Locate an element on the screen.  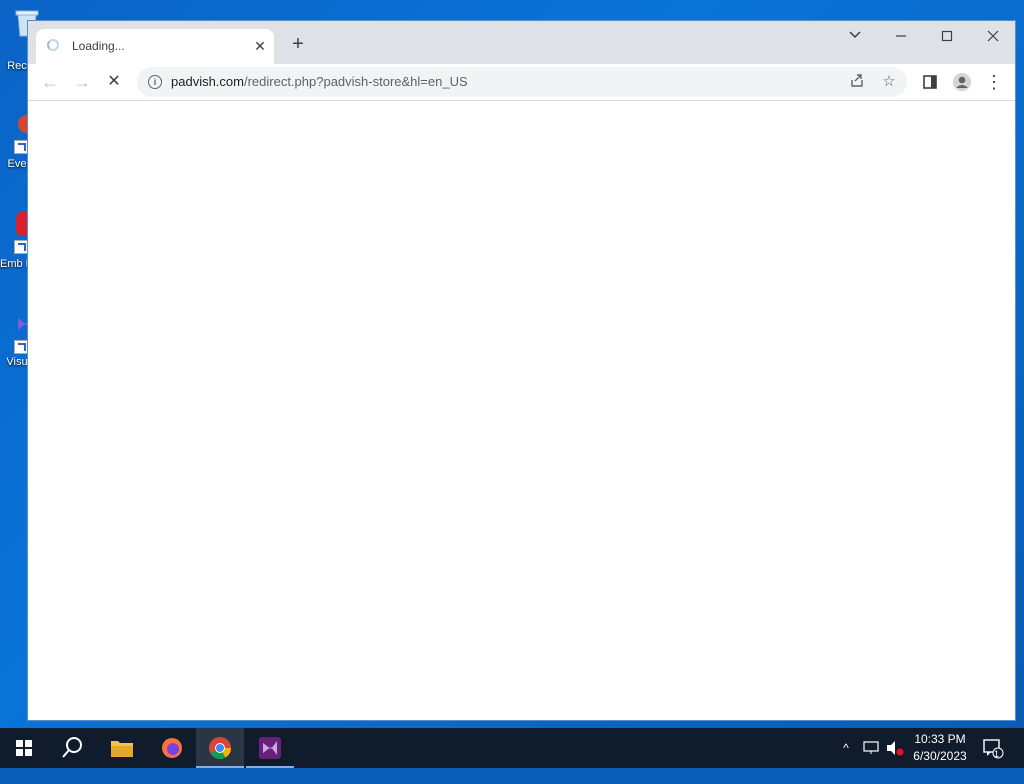
url-host: padvish.com is located at coordinates (207, 81).